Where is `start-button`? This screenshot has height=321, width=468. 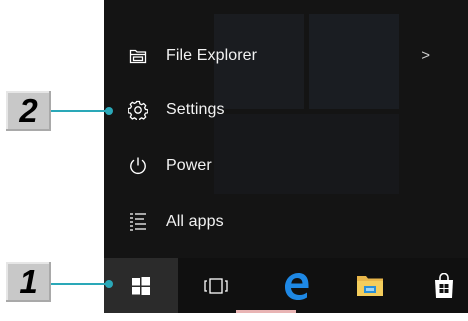 start-button is located at coordinates (141, 285).